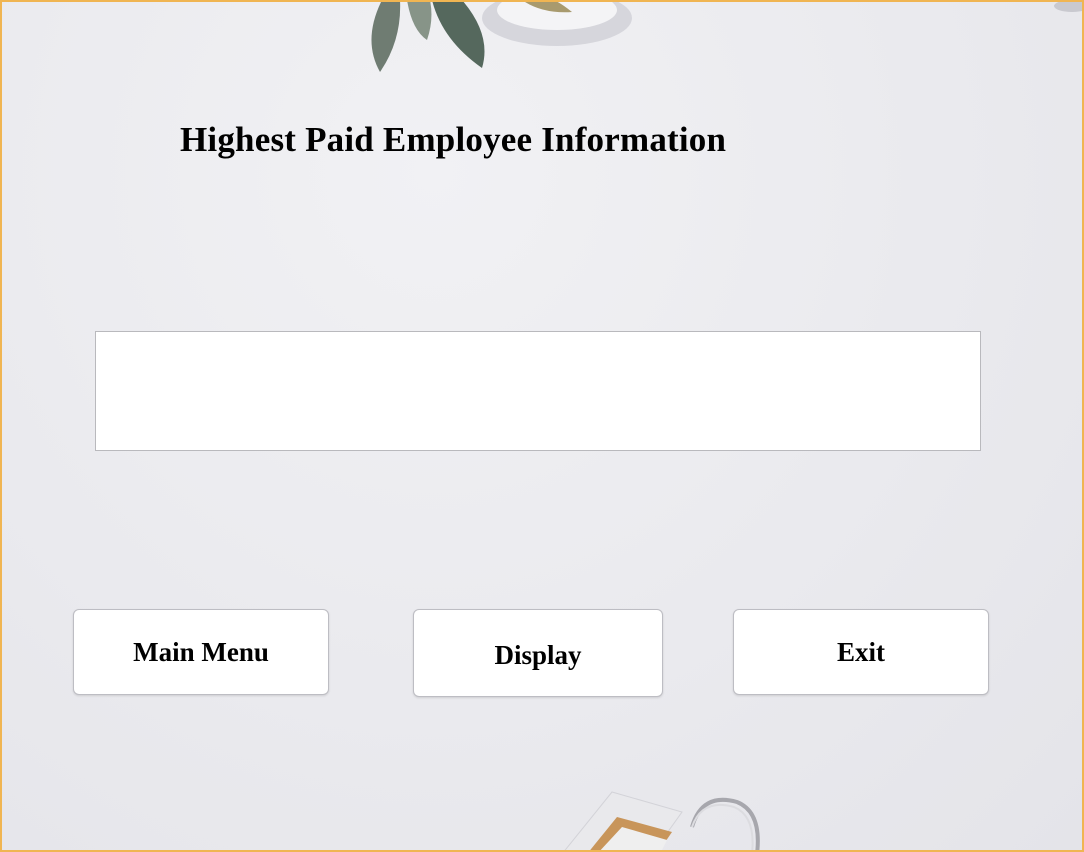 Image resolution: width=1084 pixels, height=852 pixels. Describe the element at coordinates (538, 653) in the screenshot. I see `display-button: Display` at that location.